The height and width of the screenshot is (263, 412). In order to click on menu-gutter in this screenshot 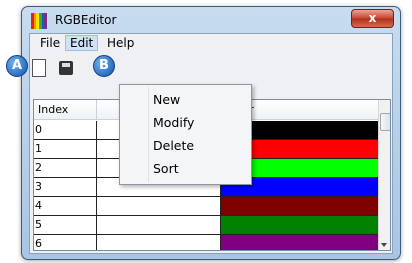, I will do `click(148, 134)`.